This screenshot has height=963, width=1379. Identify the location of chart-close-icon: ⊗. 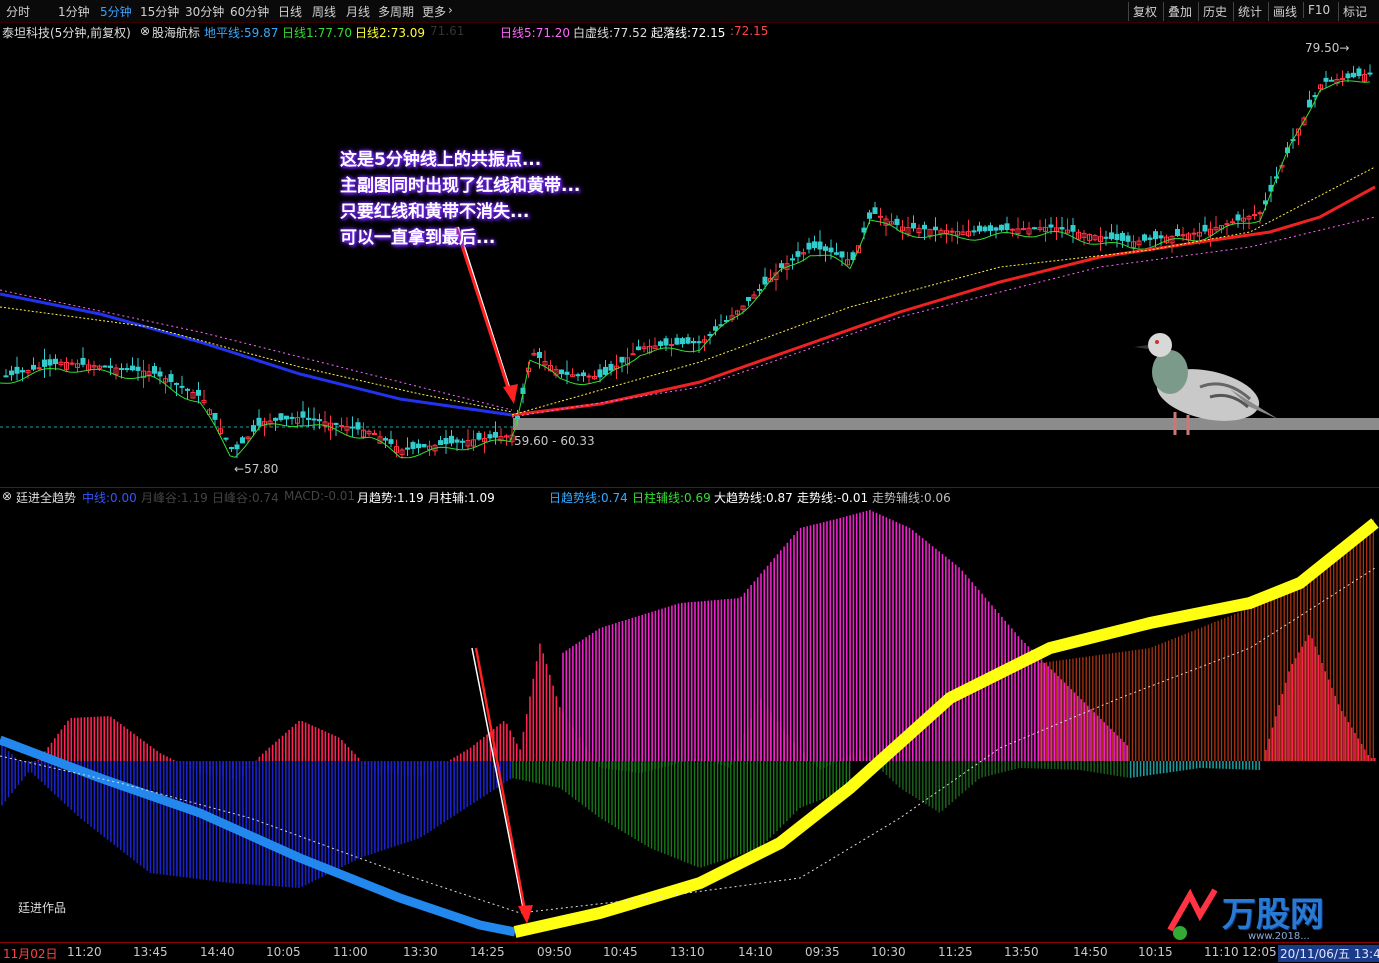
(145, 31).